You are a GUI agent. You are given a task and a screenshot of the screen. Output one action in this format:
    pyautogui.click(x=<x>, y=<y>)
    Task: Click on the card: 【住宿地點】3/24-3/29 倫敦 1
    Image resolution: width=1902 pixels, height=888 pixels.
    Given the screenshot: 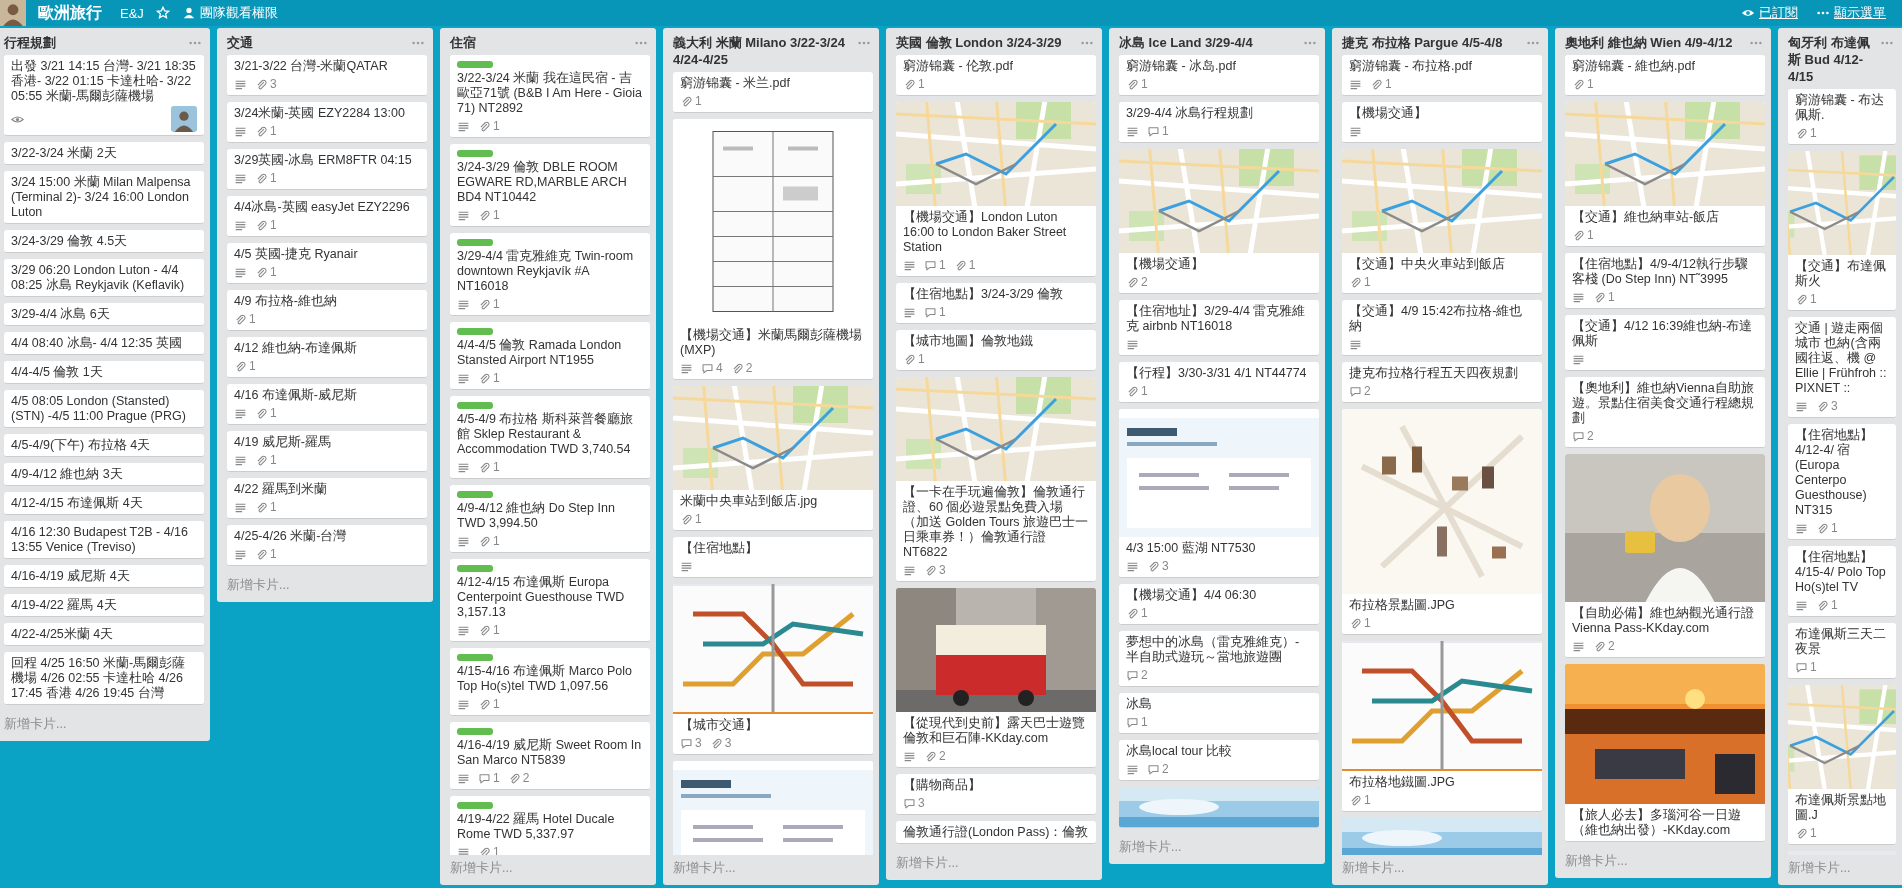 What is the action you would take?
    pyautogui.click(x=996, y=303)
    